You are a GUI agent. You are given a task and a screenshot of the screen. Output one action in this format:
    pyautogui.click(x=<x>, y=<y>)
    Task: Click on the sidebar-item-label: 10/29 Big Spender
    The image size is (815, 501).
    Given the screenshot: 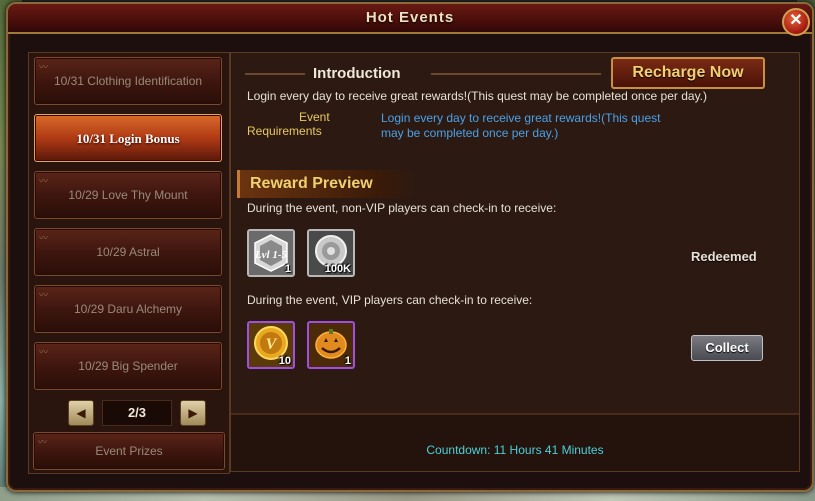 What is the action you would take?
    pyautogui.click(x=128, y=365)
    